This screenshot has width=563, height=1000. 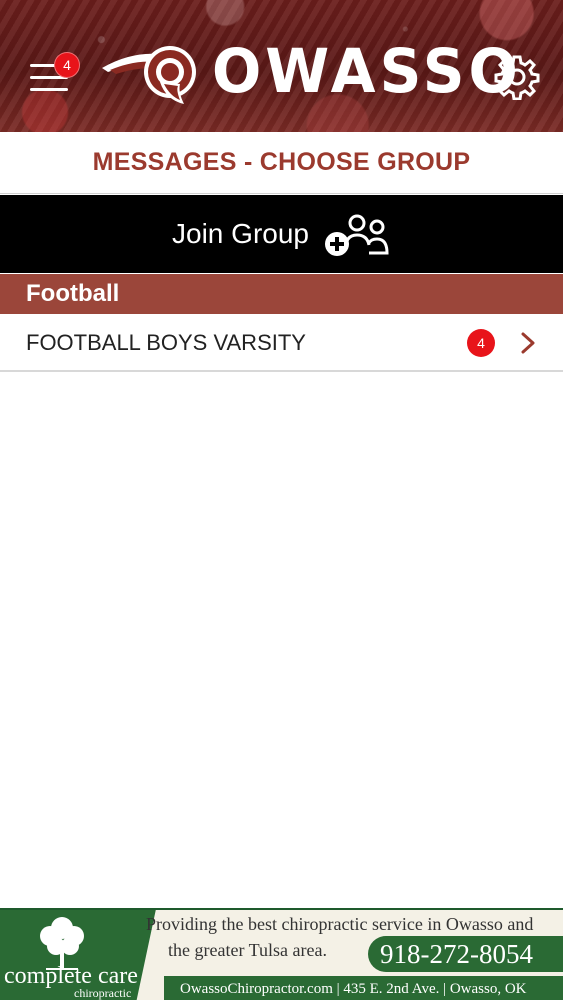 What do you see at coordinates (281, 294) in the screenshot?
I see `group-section-header: Football` at bounding box center [281, 294].